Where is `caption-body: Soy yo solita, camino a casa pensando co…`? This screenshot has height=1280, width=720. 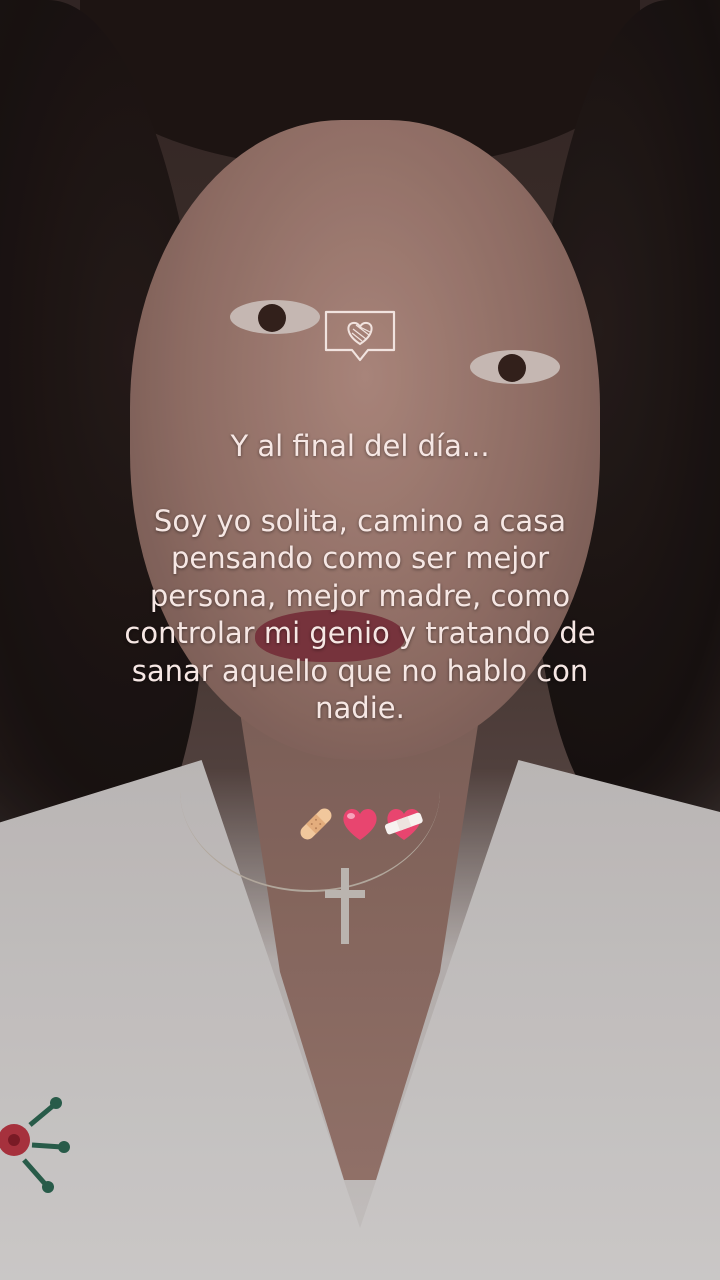 caption-body: Soy yo solita, camino a casa pensando co… is located at coordinates (360, 614).